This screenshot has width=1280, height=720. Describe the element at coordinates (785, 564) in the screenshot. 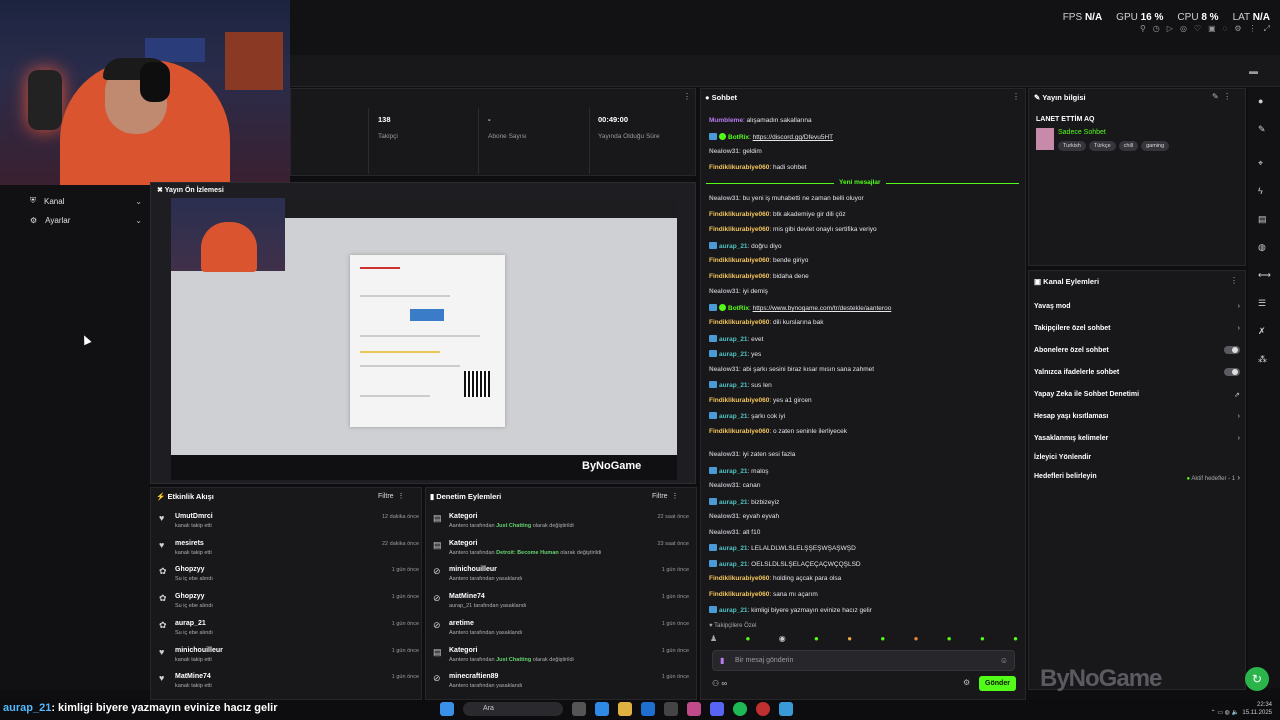

I see `chat-message: aurap_21: OELSLDLSLŞELAÇEÇAÇWÇQŞLSD` at that location.